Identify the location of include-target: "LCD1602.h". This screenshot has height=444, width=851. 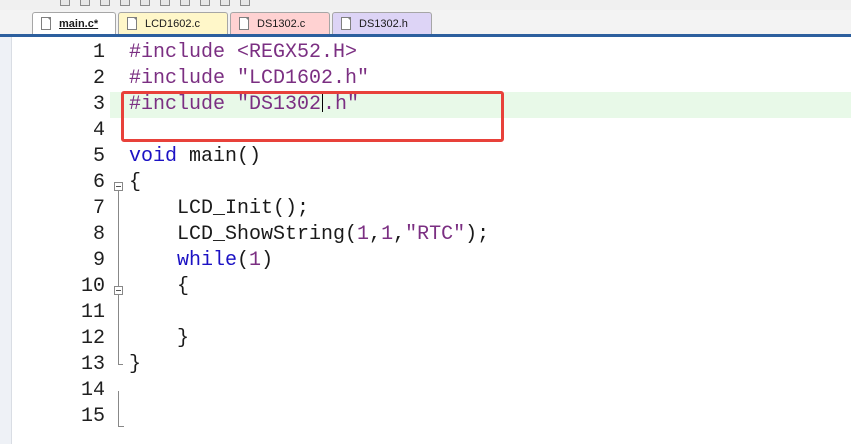
(297, 78).